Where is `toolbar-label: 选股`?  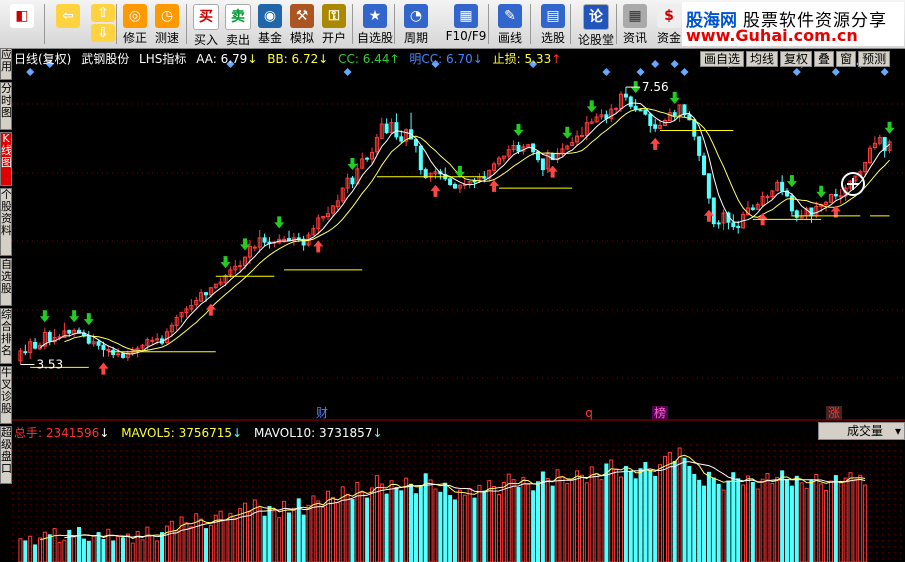
toolbar-label: 选股 is located at coordinates (552, 38).